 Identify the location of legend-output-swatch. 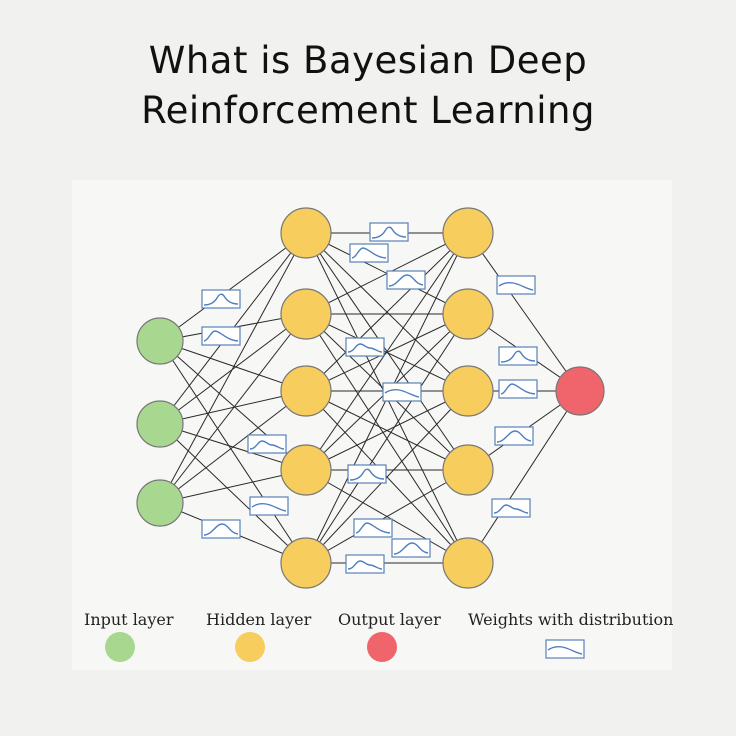
(382, 647).